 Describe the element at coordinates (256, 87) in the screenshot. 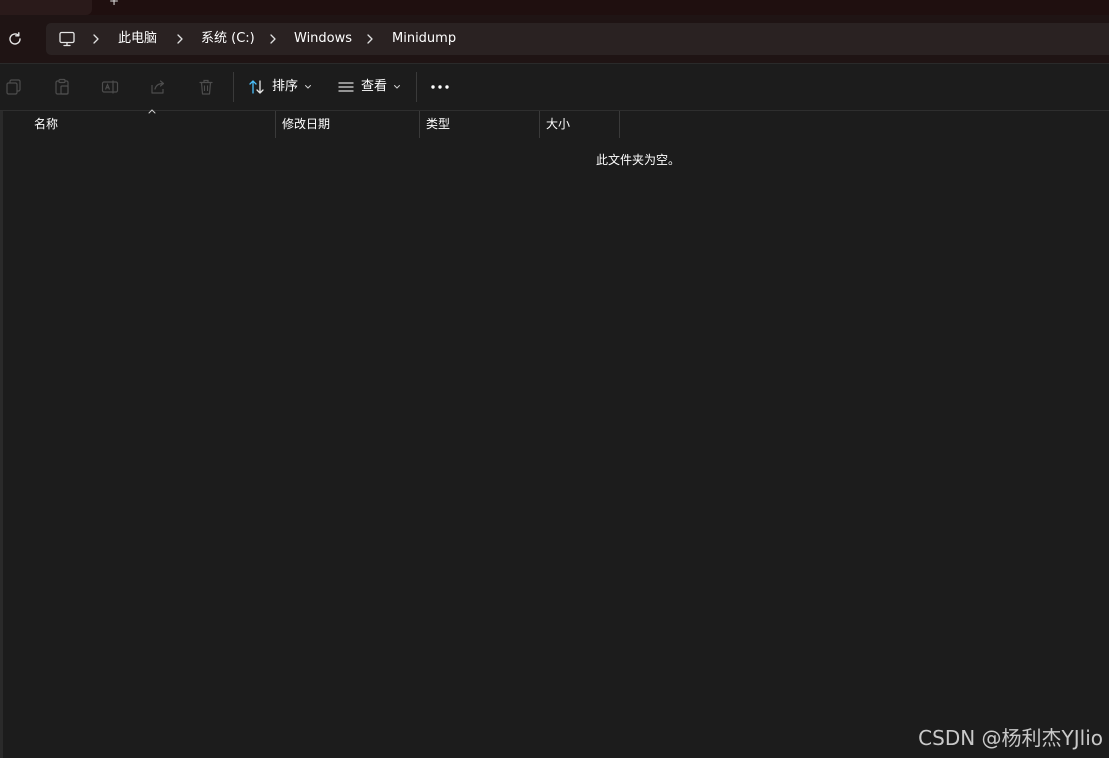

I see `sort-arrows-icon` at that location.